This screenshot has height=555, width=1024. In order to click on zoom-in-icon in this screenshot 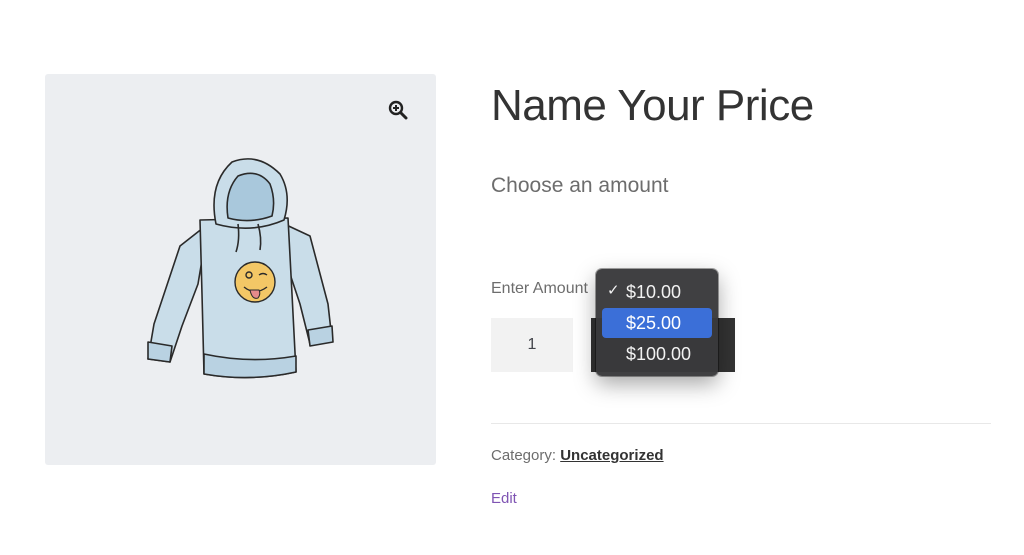, I will do `click(398, 110)`.